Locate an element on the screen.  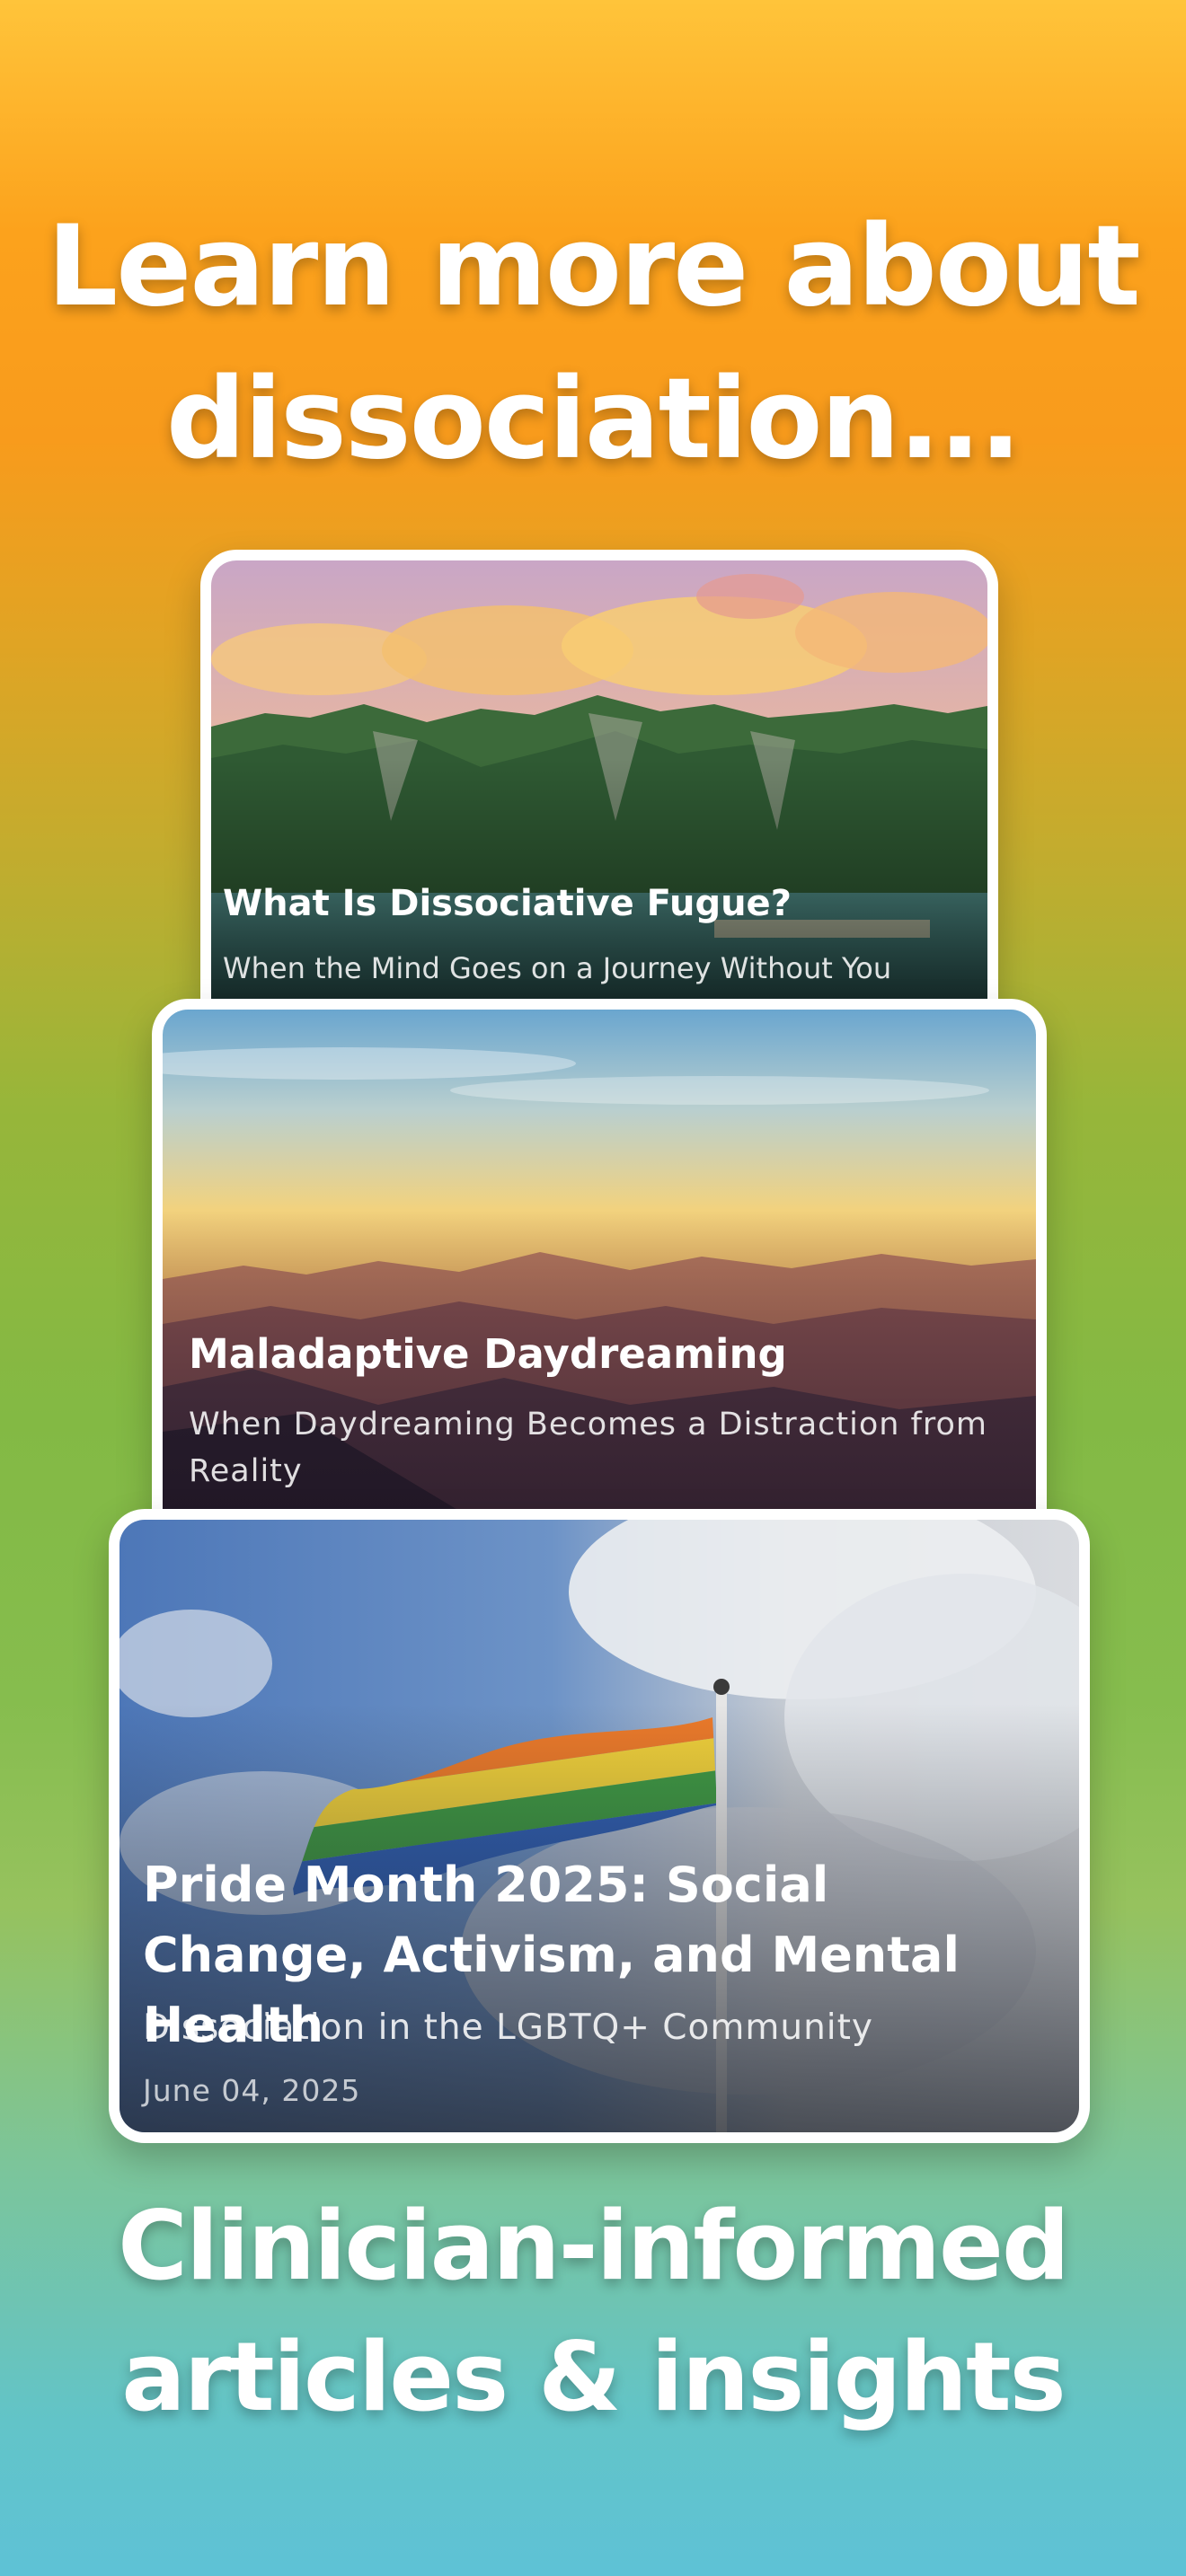
headline-top-line-1: Learn more about is located at coordinates (593, 266).